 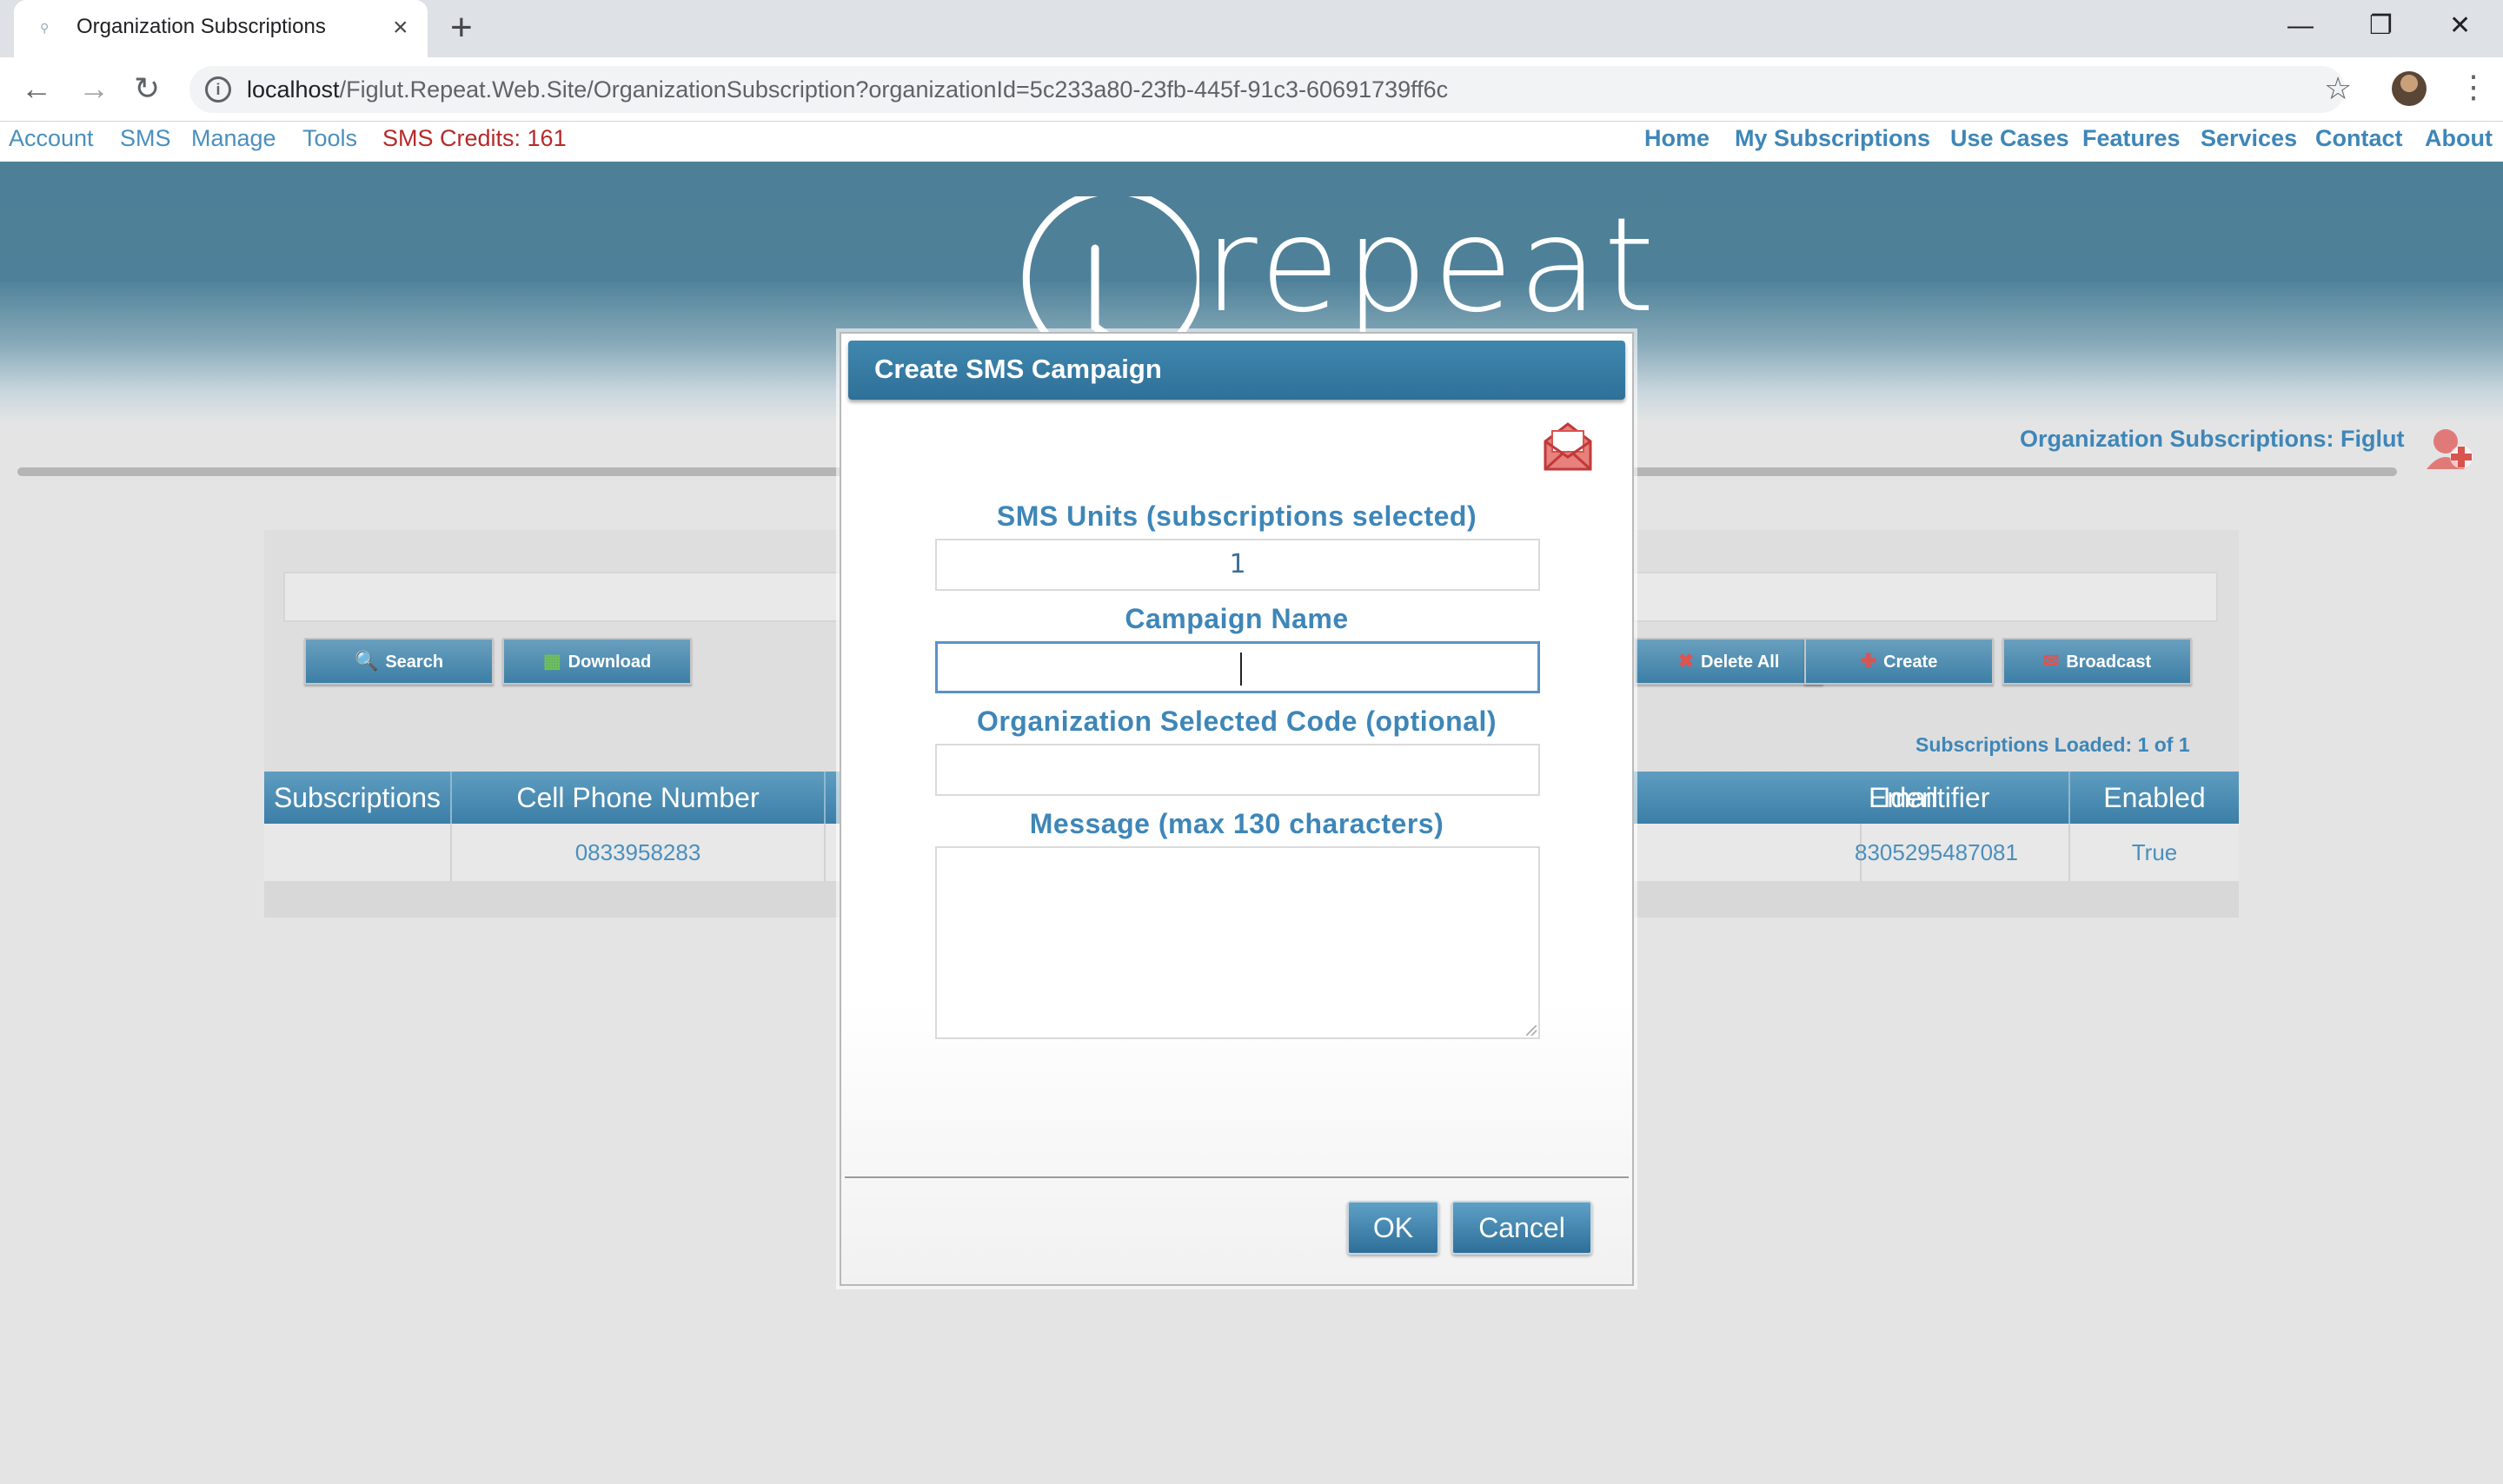 What do you see at coordinates (1899, 661) in the screenshot?
I see `create-button: ✚ Create` at bounding box center [1899, 661].